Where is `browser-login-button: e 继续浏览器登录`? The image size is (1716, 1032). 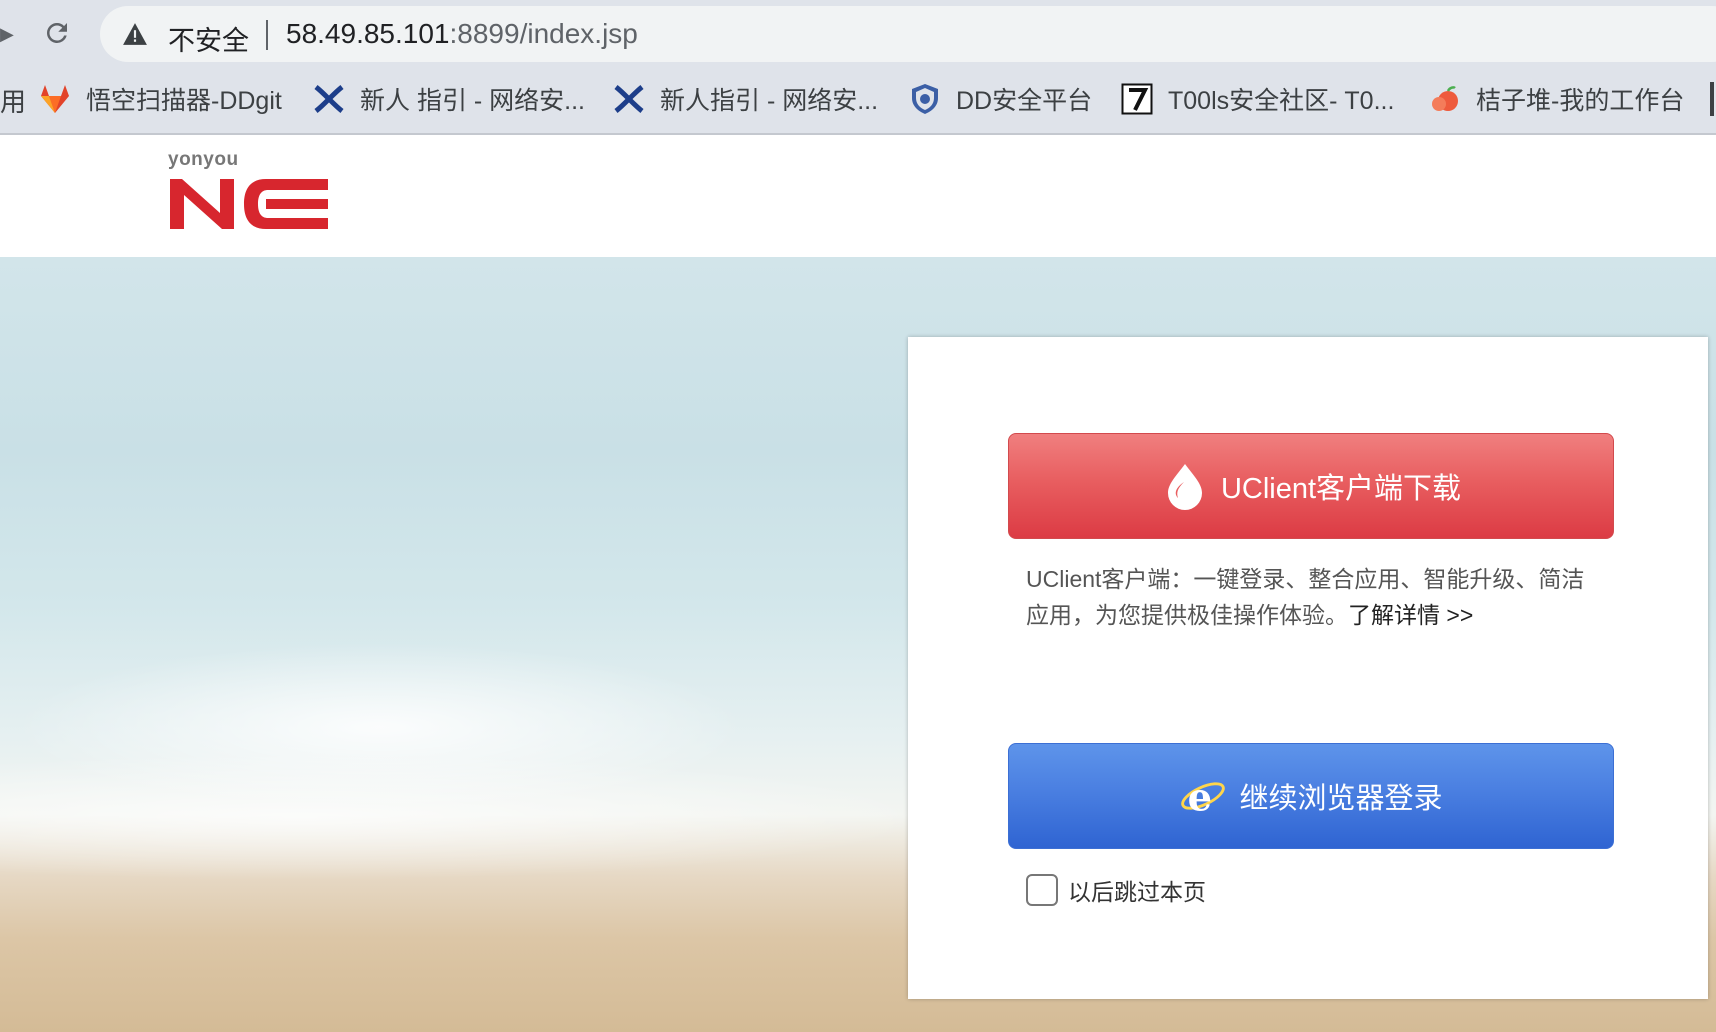 browser-login-button: e 继续浏览器登录 is located at coordinates (1311, 796).